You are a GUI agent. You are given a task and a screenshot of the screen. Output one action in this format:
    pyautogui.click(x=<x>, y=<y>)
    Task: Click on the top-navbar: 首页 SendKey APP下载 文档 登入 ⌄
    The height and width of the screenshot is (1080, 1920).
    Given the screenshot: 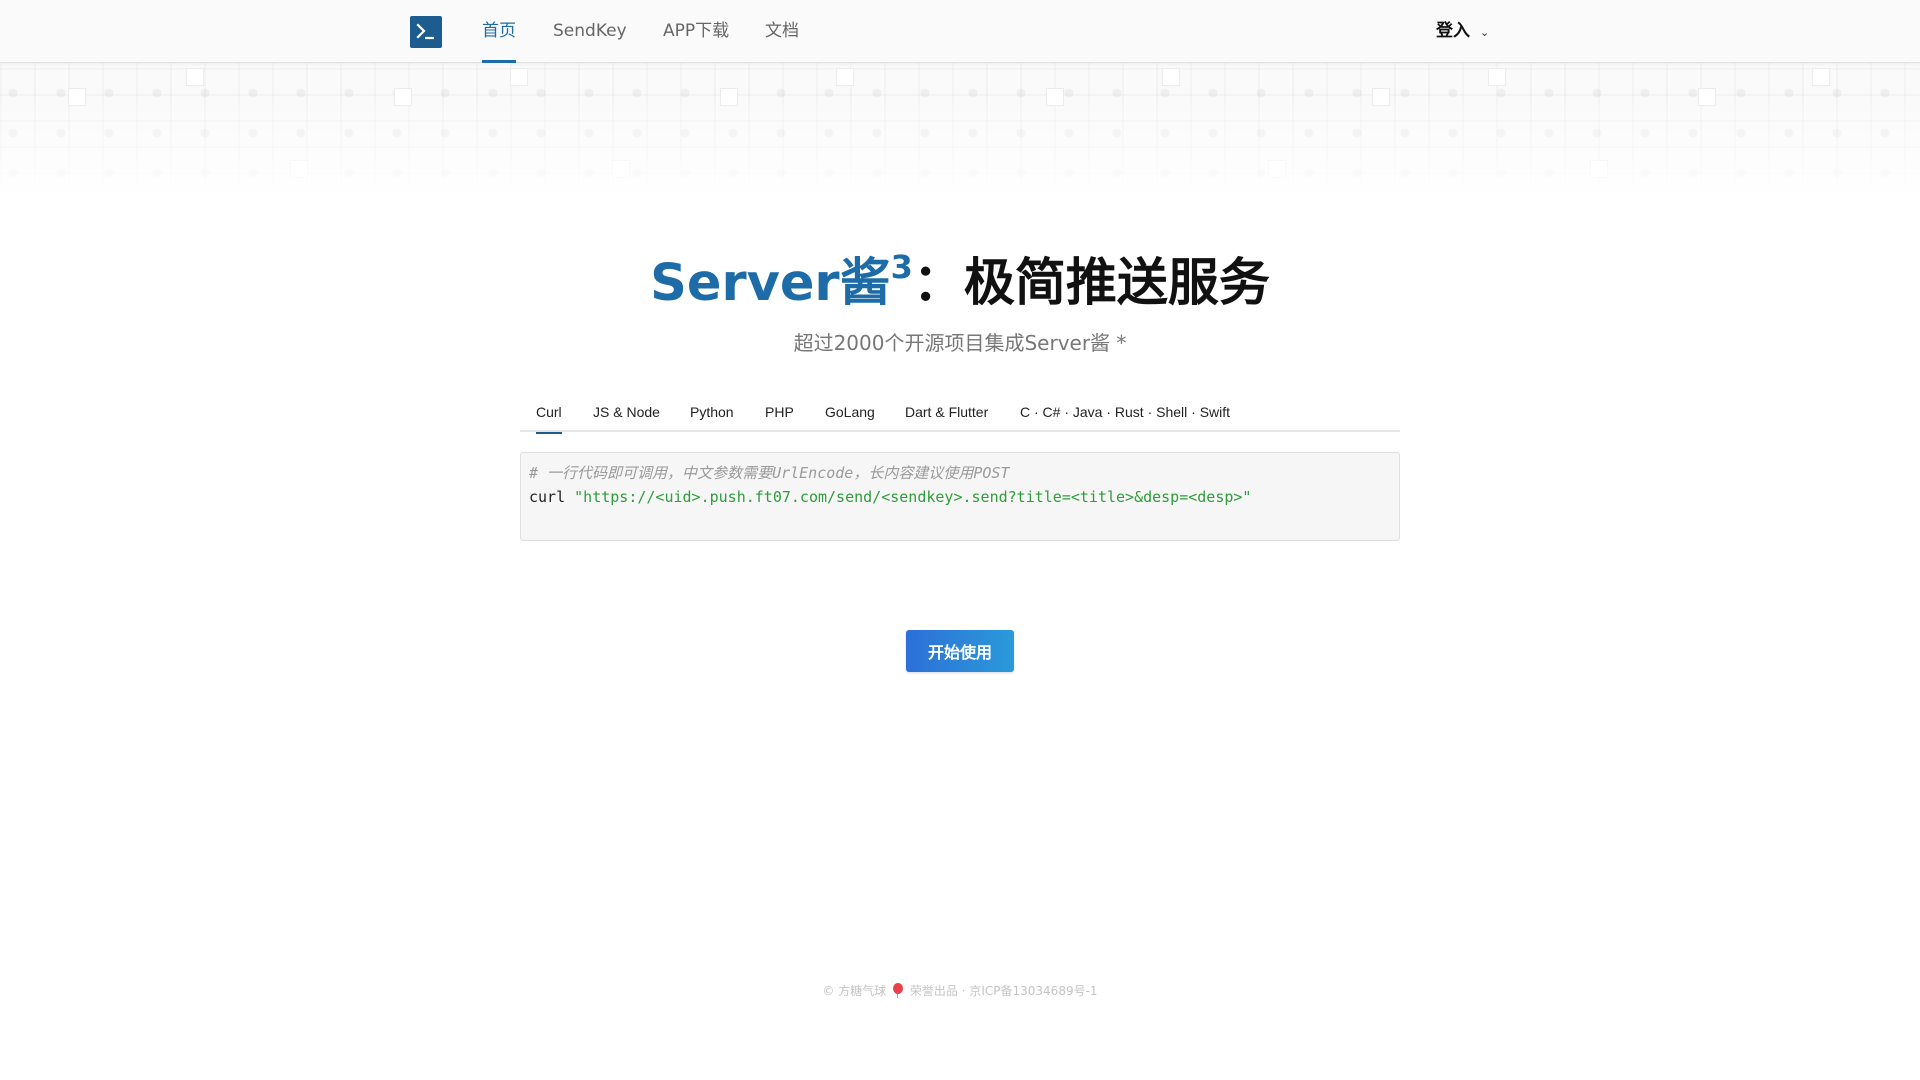 What is the action you would take?
    pyautogui.click(x=960, y=31)
    